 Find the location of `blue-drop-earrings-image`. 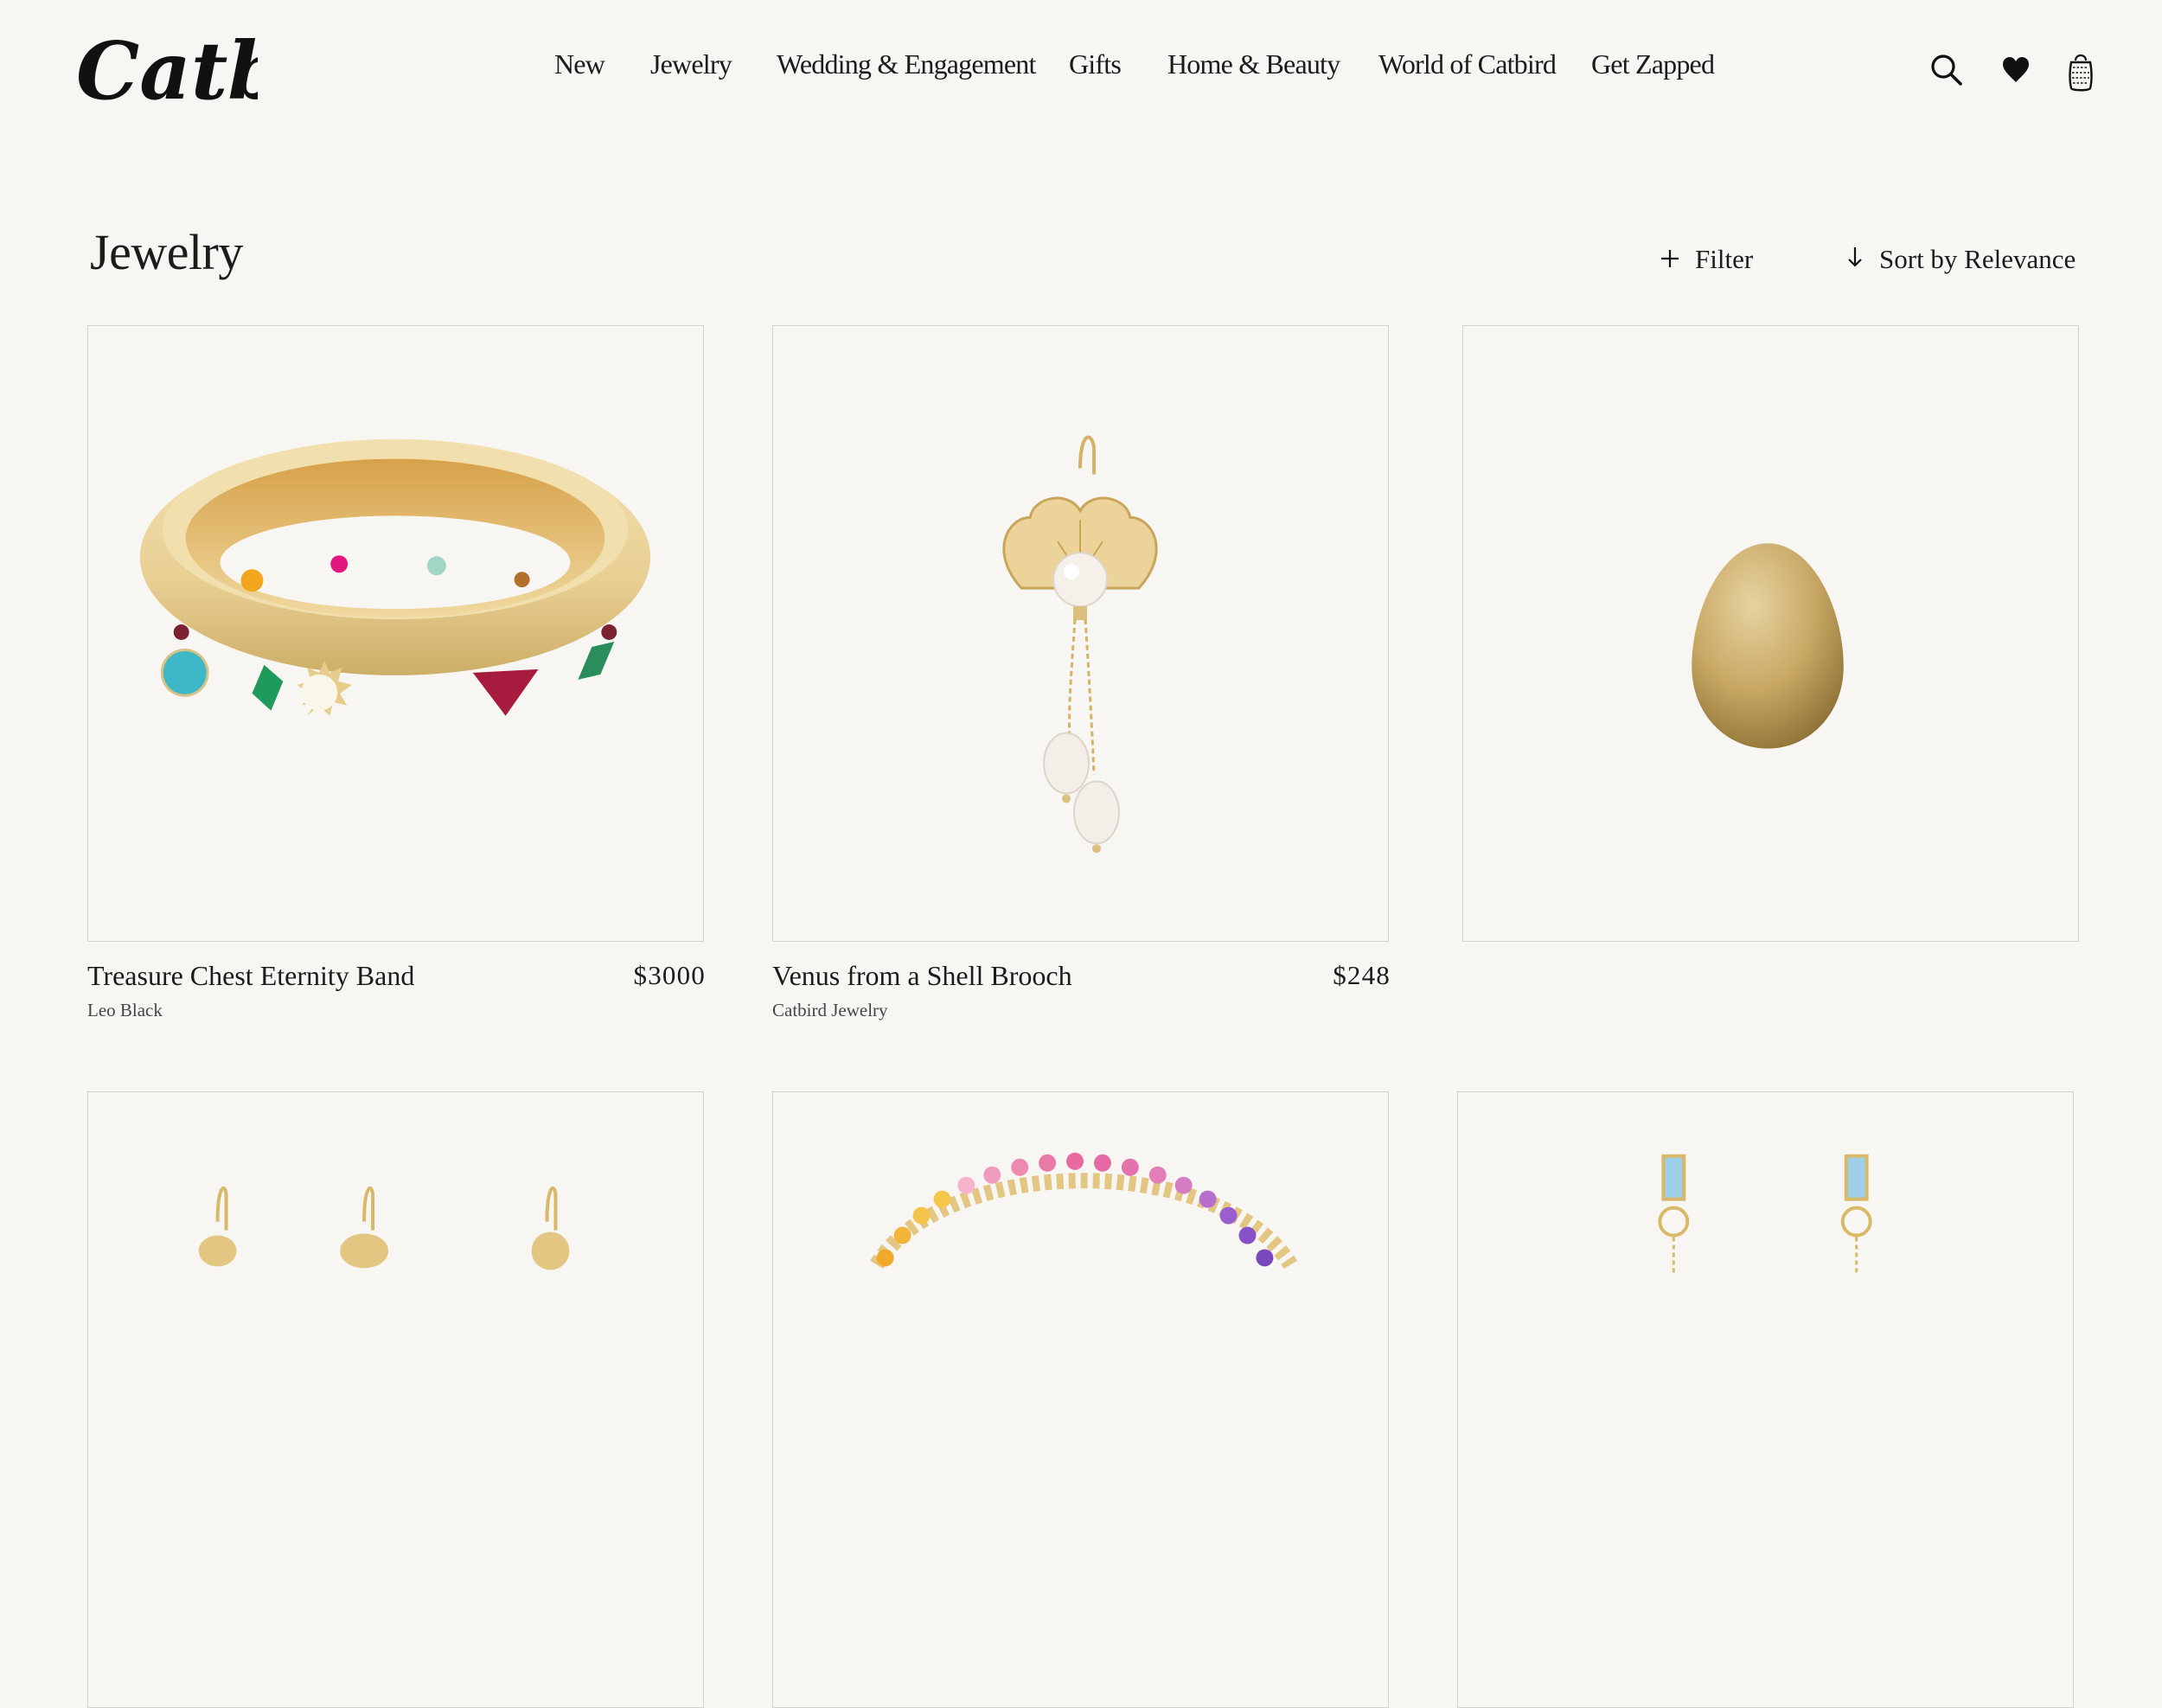

blue-drop-earrings-image is located at coordinates (1765, 1214).